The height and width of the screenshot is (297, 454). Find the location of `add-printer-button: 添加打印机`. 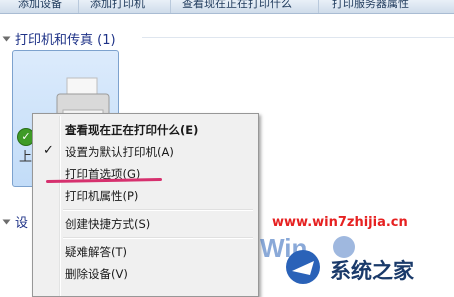

add-printer-button: 添加打印机 is located at coordinates (117, 6).